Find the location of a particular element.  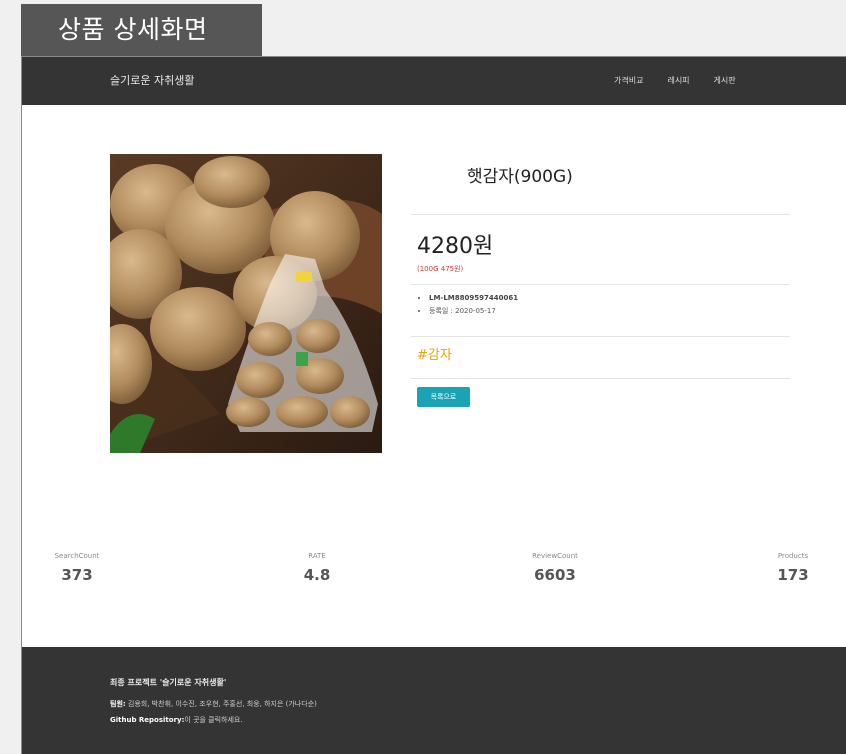

stat-products: Products 173 is located at coordinates (792, 568).